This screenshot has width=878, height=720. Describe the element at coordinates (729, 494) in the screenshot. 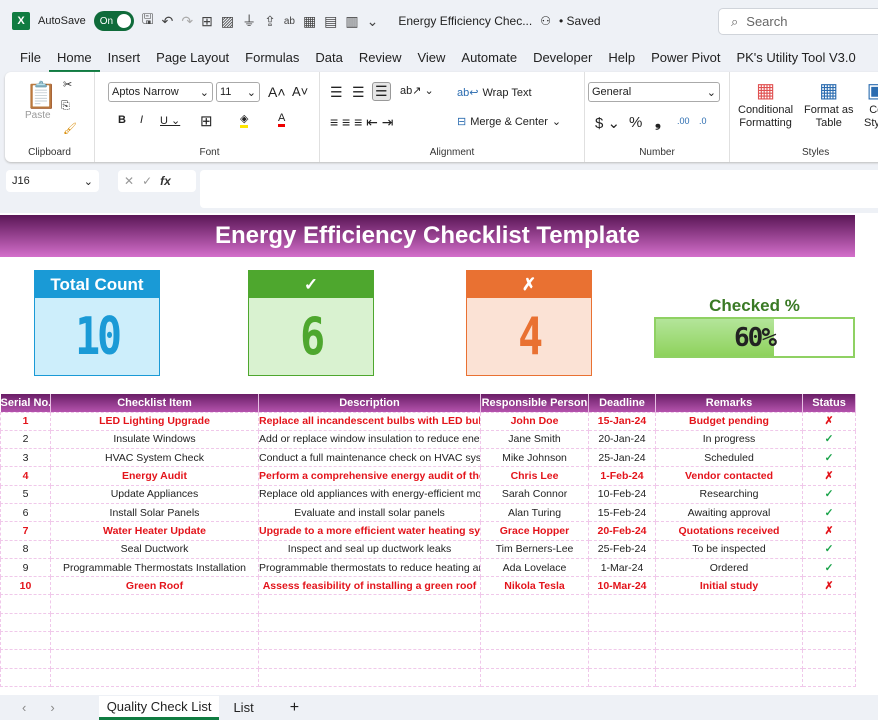

I see `table-cell: Researching` at that location.